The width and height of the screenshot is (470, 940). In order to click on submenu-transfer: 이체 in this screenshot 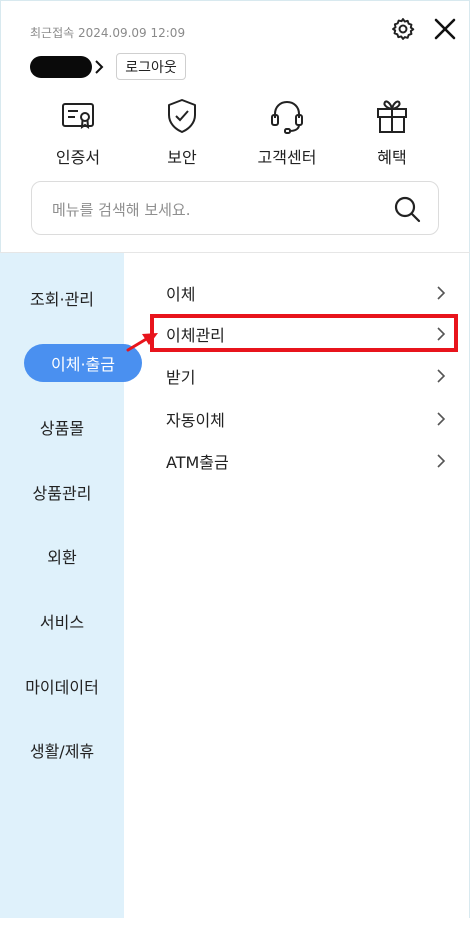, I will do `click(302, 293)`.